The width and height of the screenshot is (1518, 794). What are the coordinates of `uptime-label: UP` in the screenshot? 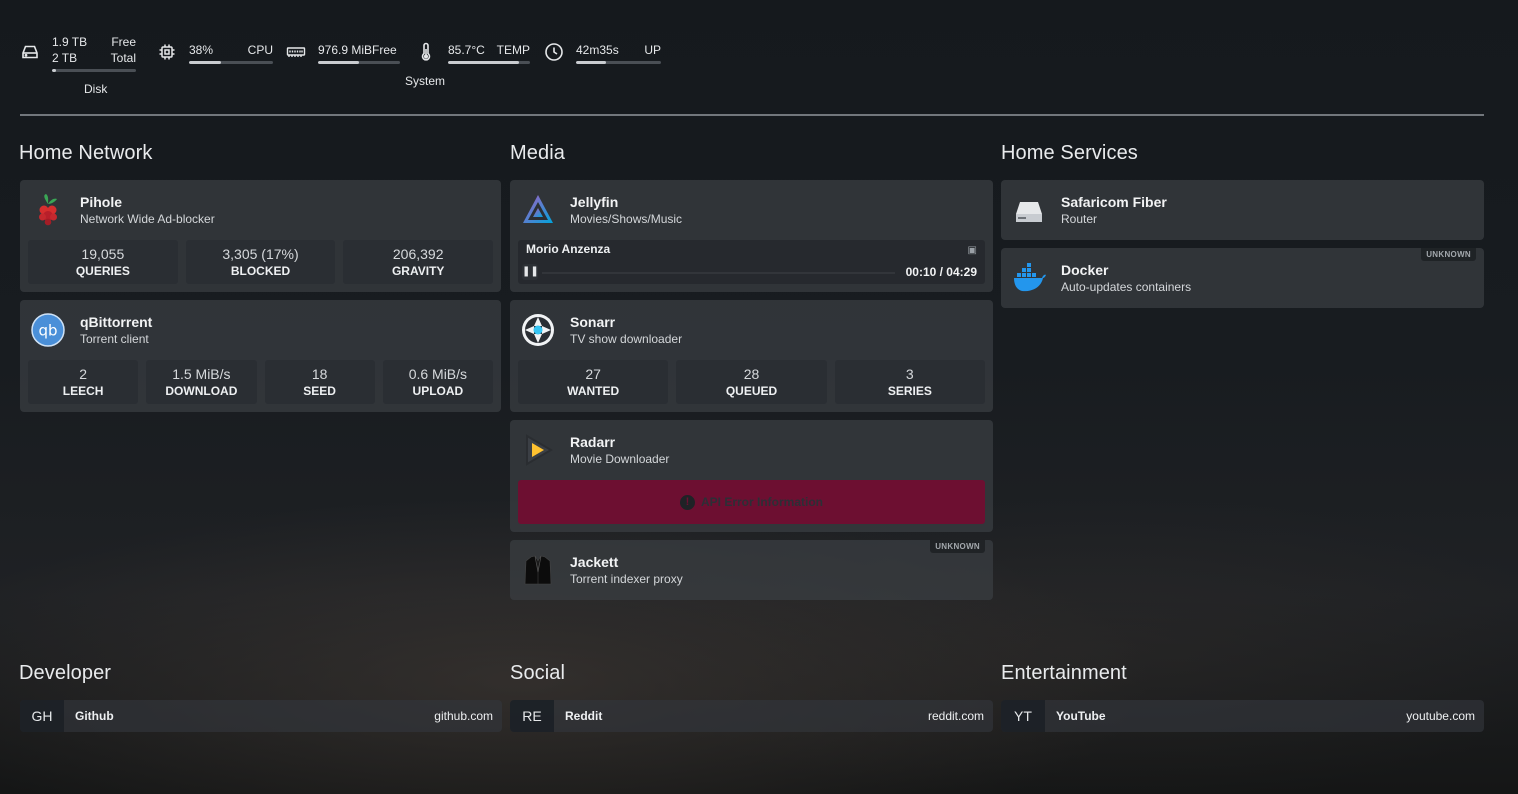 It's located at (652, 50).